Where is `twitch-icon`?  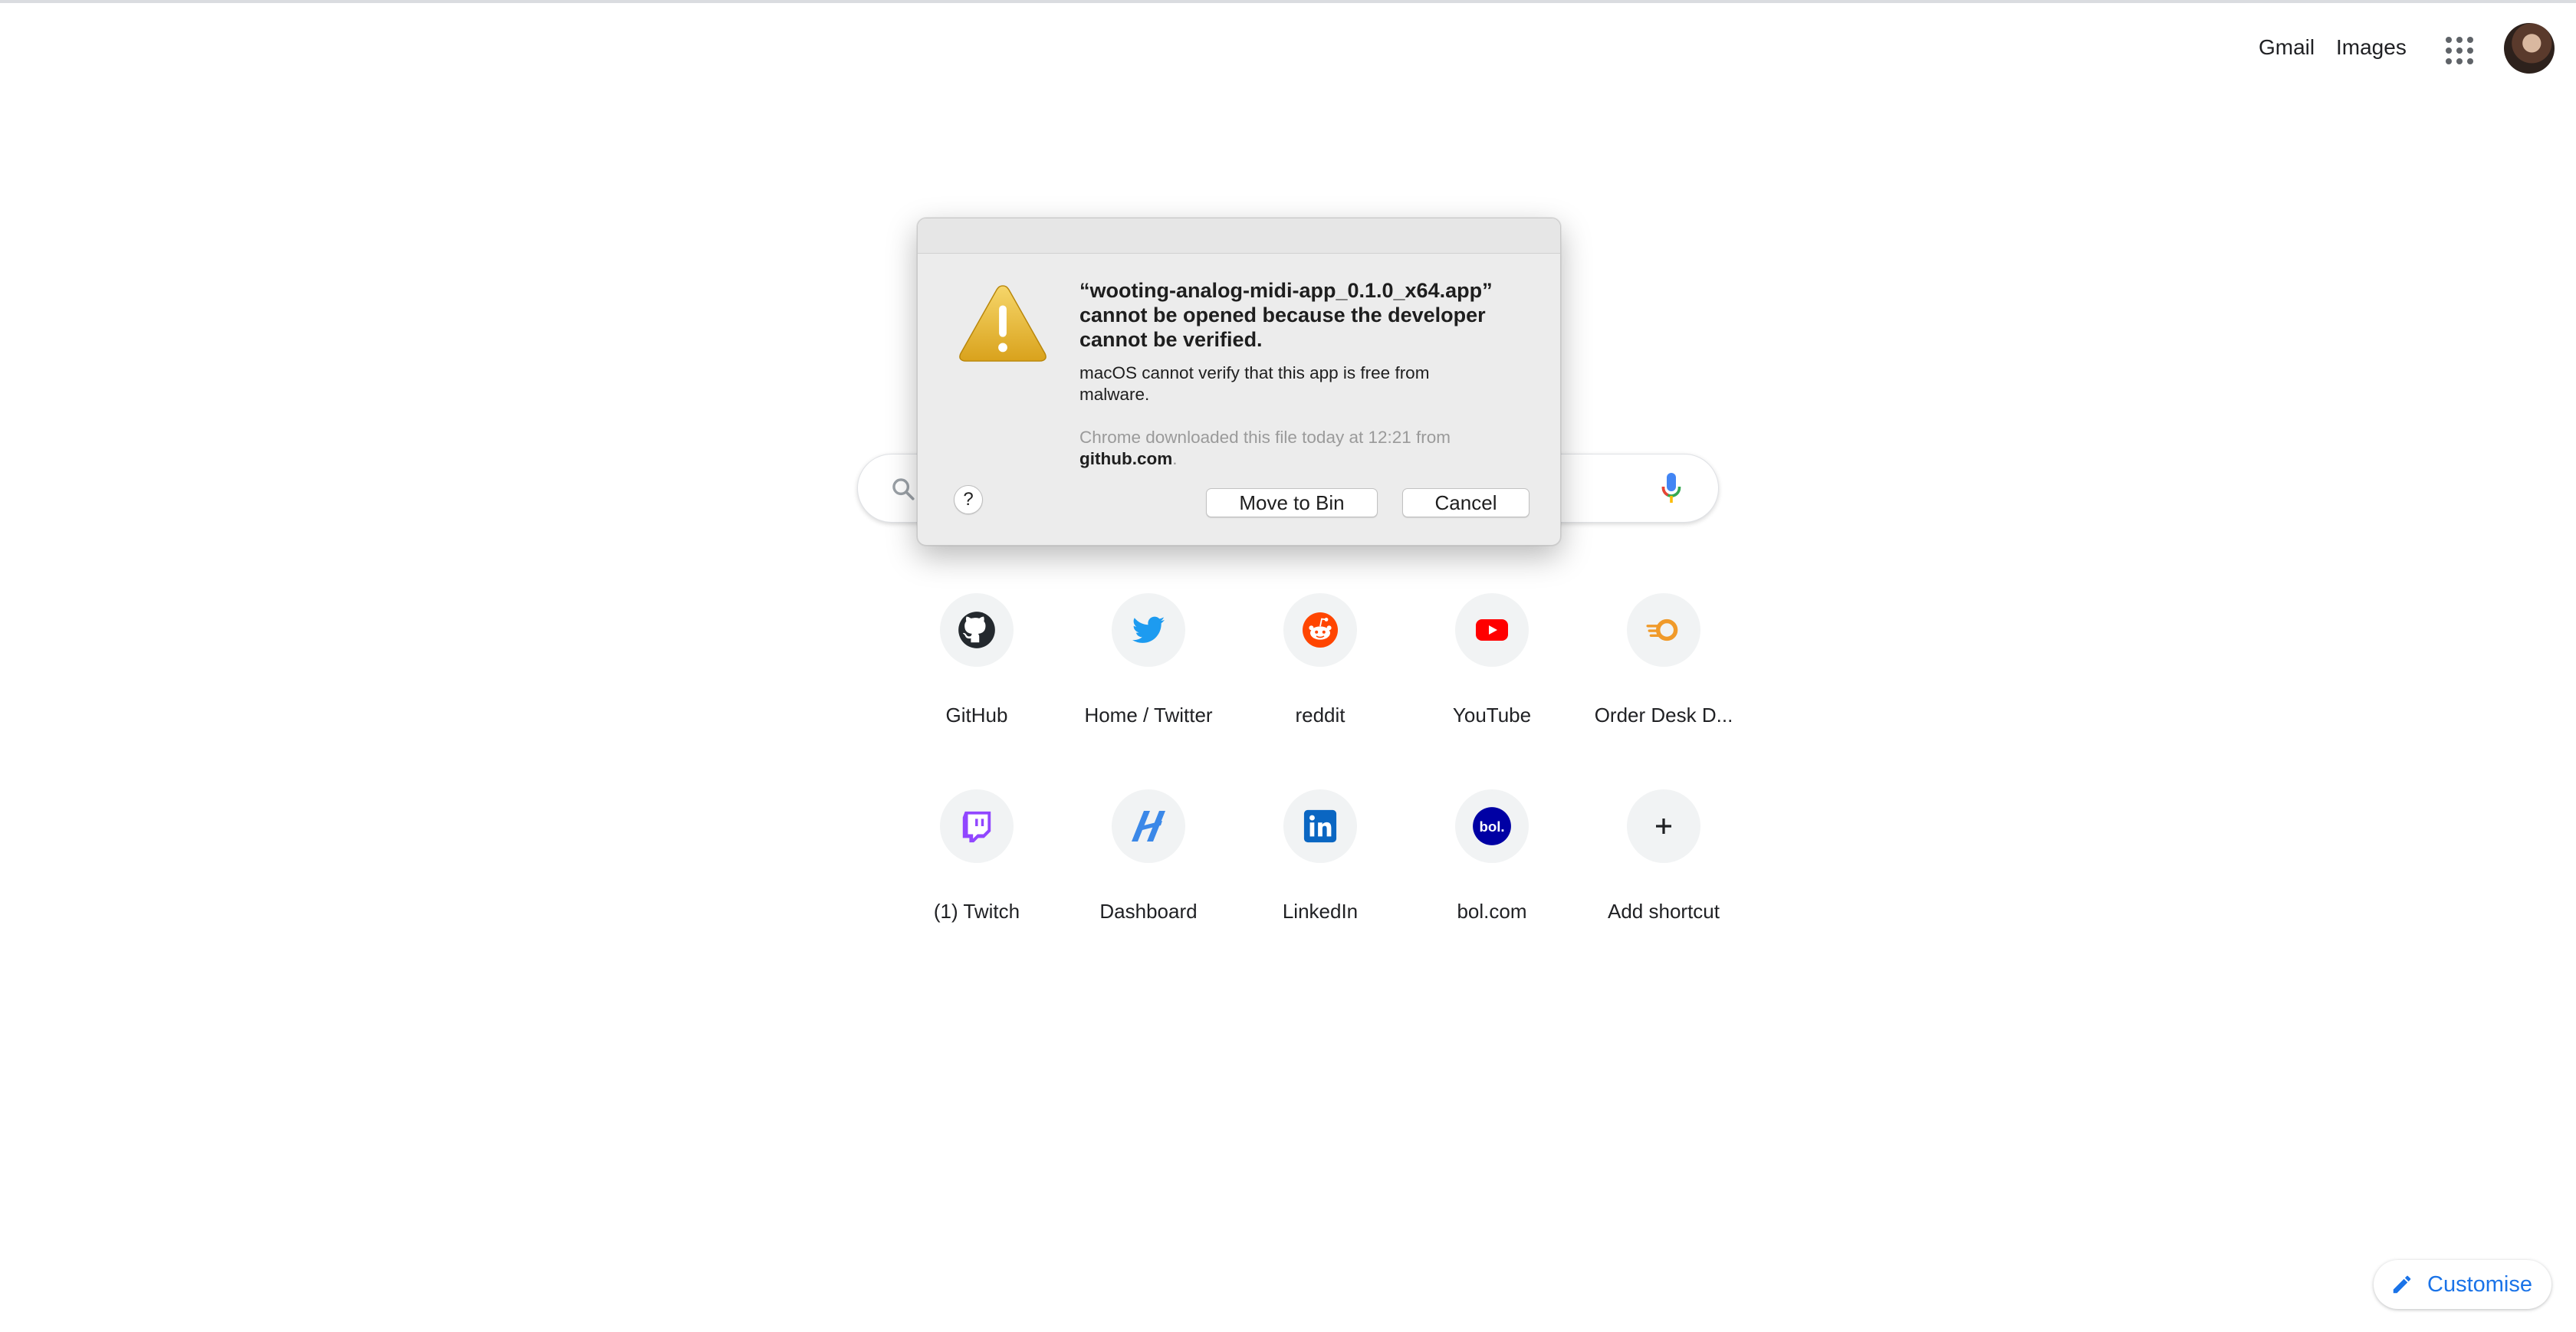
twitch-icon is located at coordinates (976, 827).